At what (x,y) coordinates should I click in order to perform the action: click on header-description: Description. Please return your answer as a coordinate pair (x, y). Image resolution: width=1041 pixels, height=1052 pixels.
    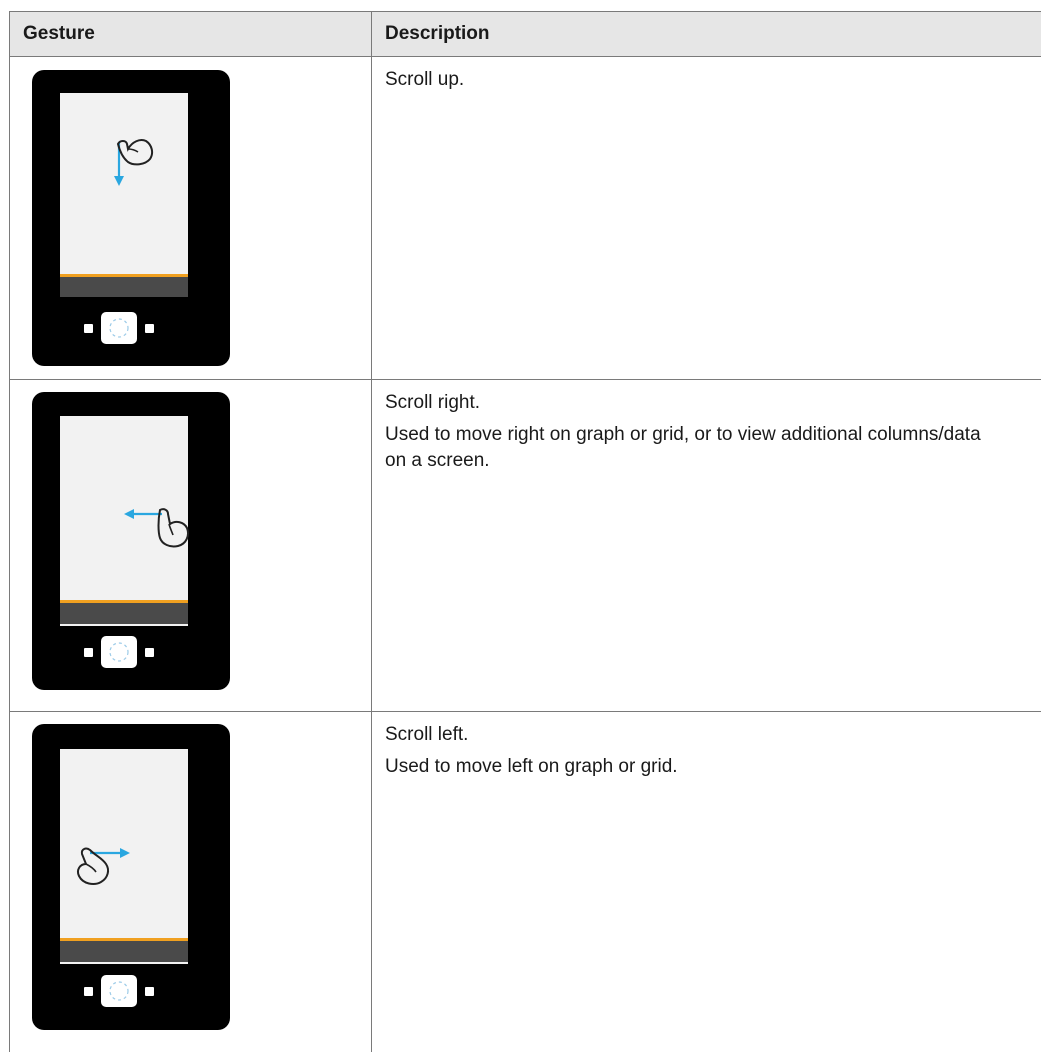
    Looking at the image, I should click on (437, 33).